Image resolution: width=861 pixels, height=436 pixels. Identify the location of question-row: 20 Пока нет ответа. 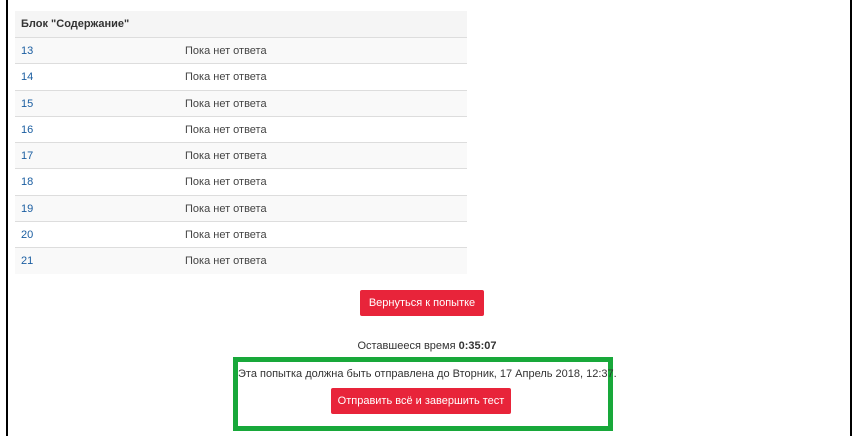
(241, 234).